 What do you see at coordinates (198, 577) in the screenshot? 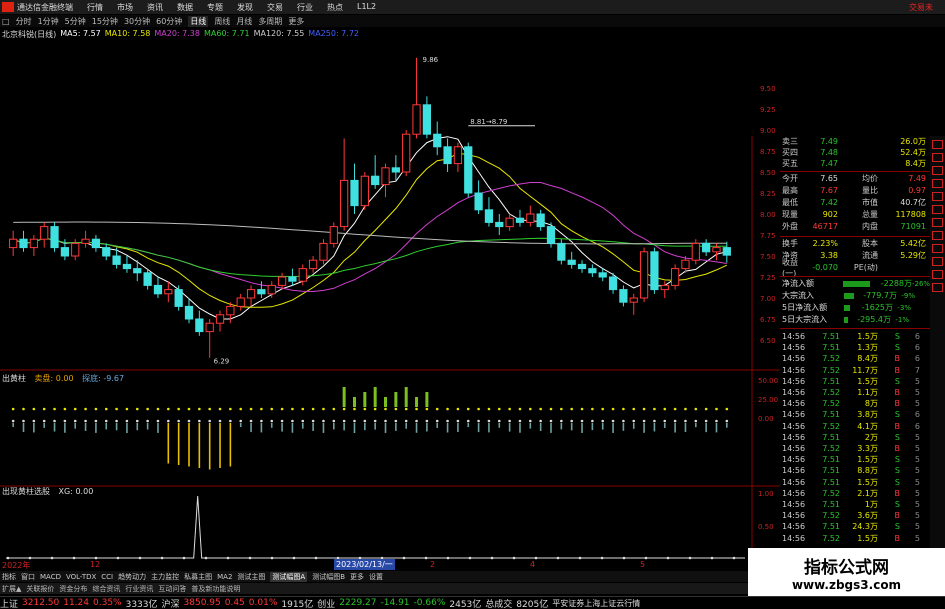
I see `indicator-tab-7: 私募主图` at bounding box center [198, 577].